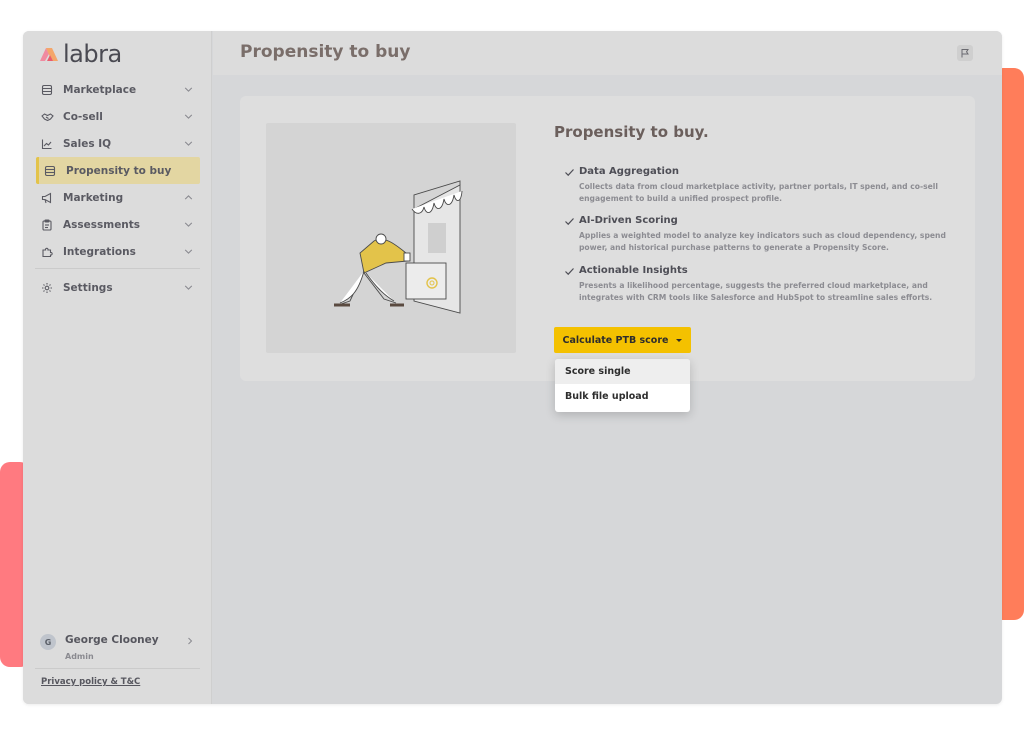 Image resolution: width=1024 pixels, height=735 pixels. What do you see at coordinates (112, 640) in the screenshot?
I see `user-name: George Clooney` at bounding box center [112, 640].